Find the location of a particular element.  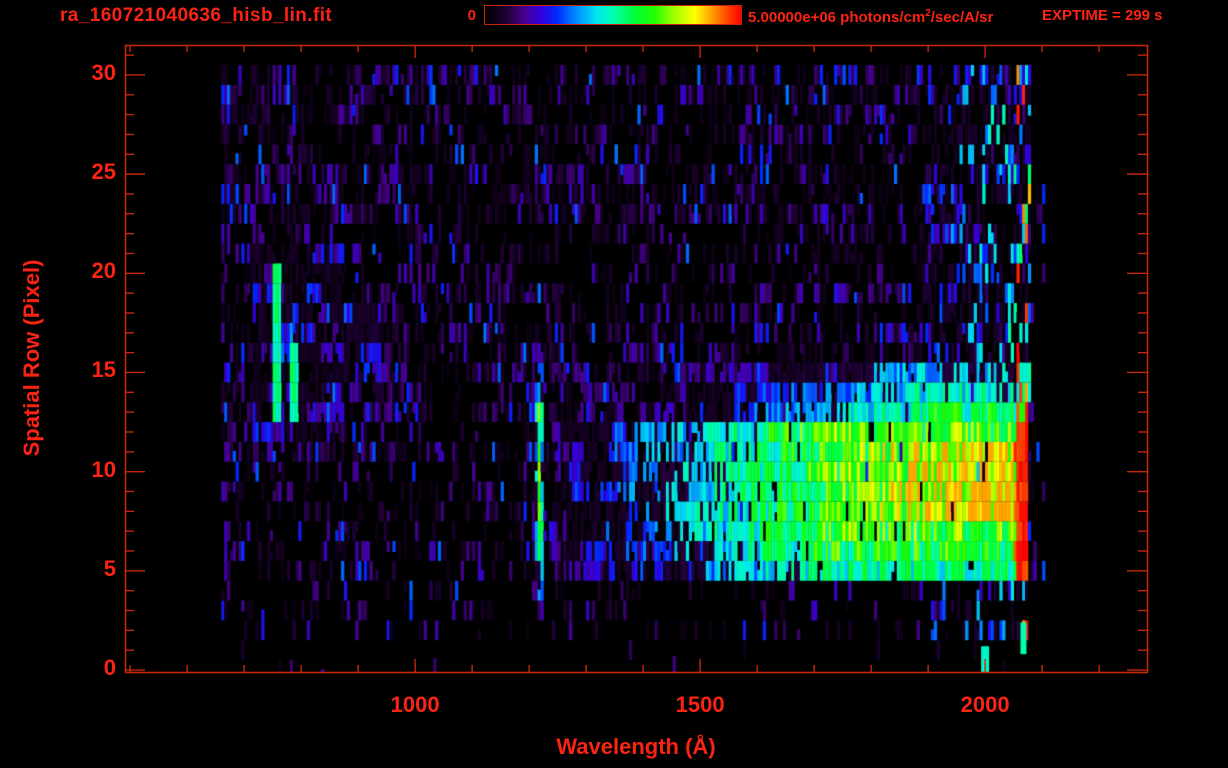

colorbar-min-label: 0 is located at coordinates (471, 15).